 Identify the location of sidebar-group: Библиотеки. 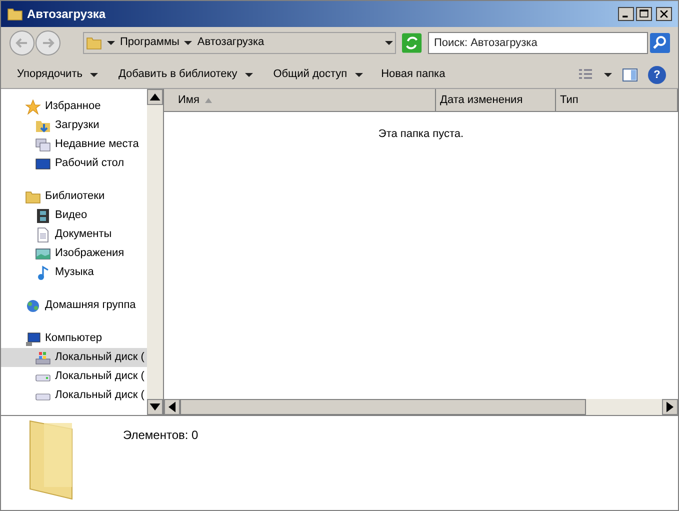
(74, 196).